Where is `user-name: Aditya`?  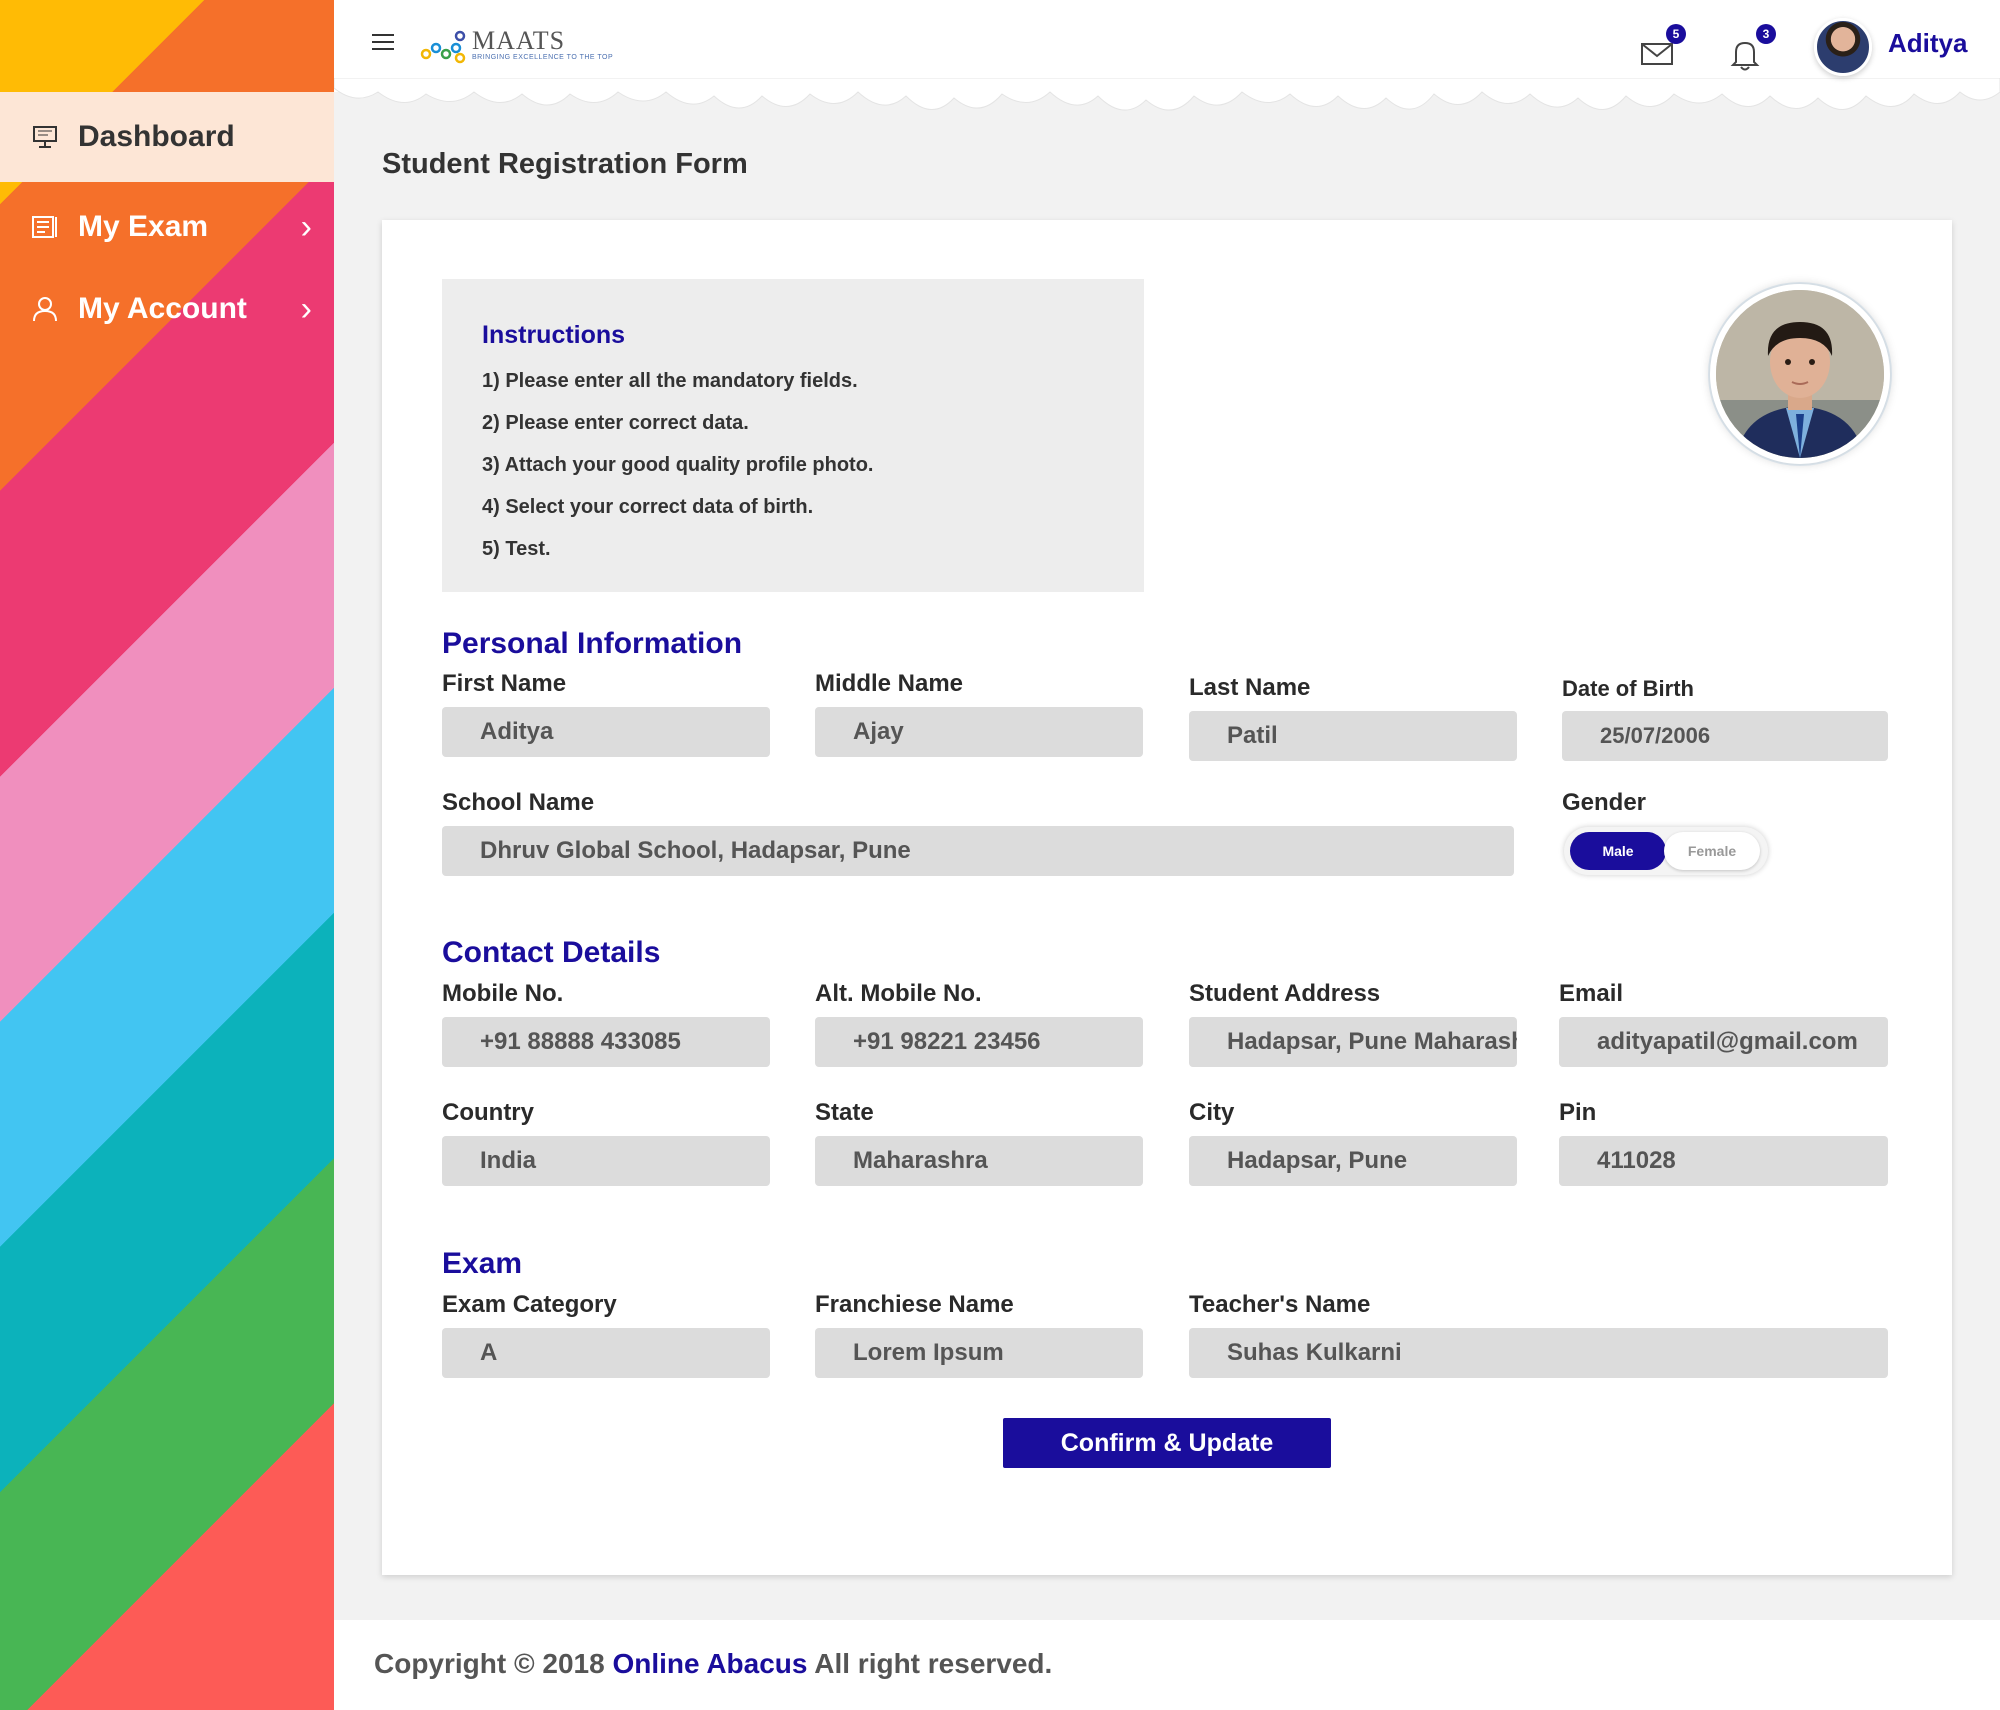
user-name: Aditya is located at coordinates (1927, 43).